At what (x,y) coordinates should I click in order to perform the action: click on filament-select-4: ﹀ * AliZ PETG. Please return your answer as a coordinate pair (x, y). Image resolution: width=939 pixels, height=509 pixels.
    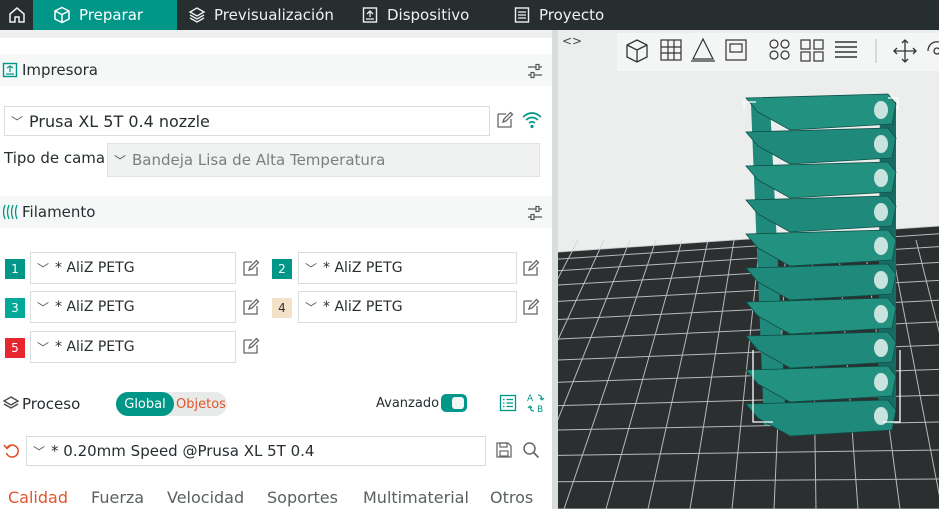
    Looking at the image, I should click on (407, 307).